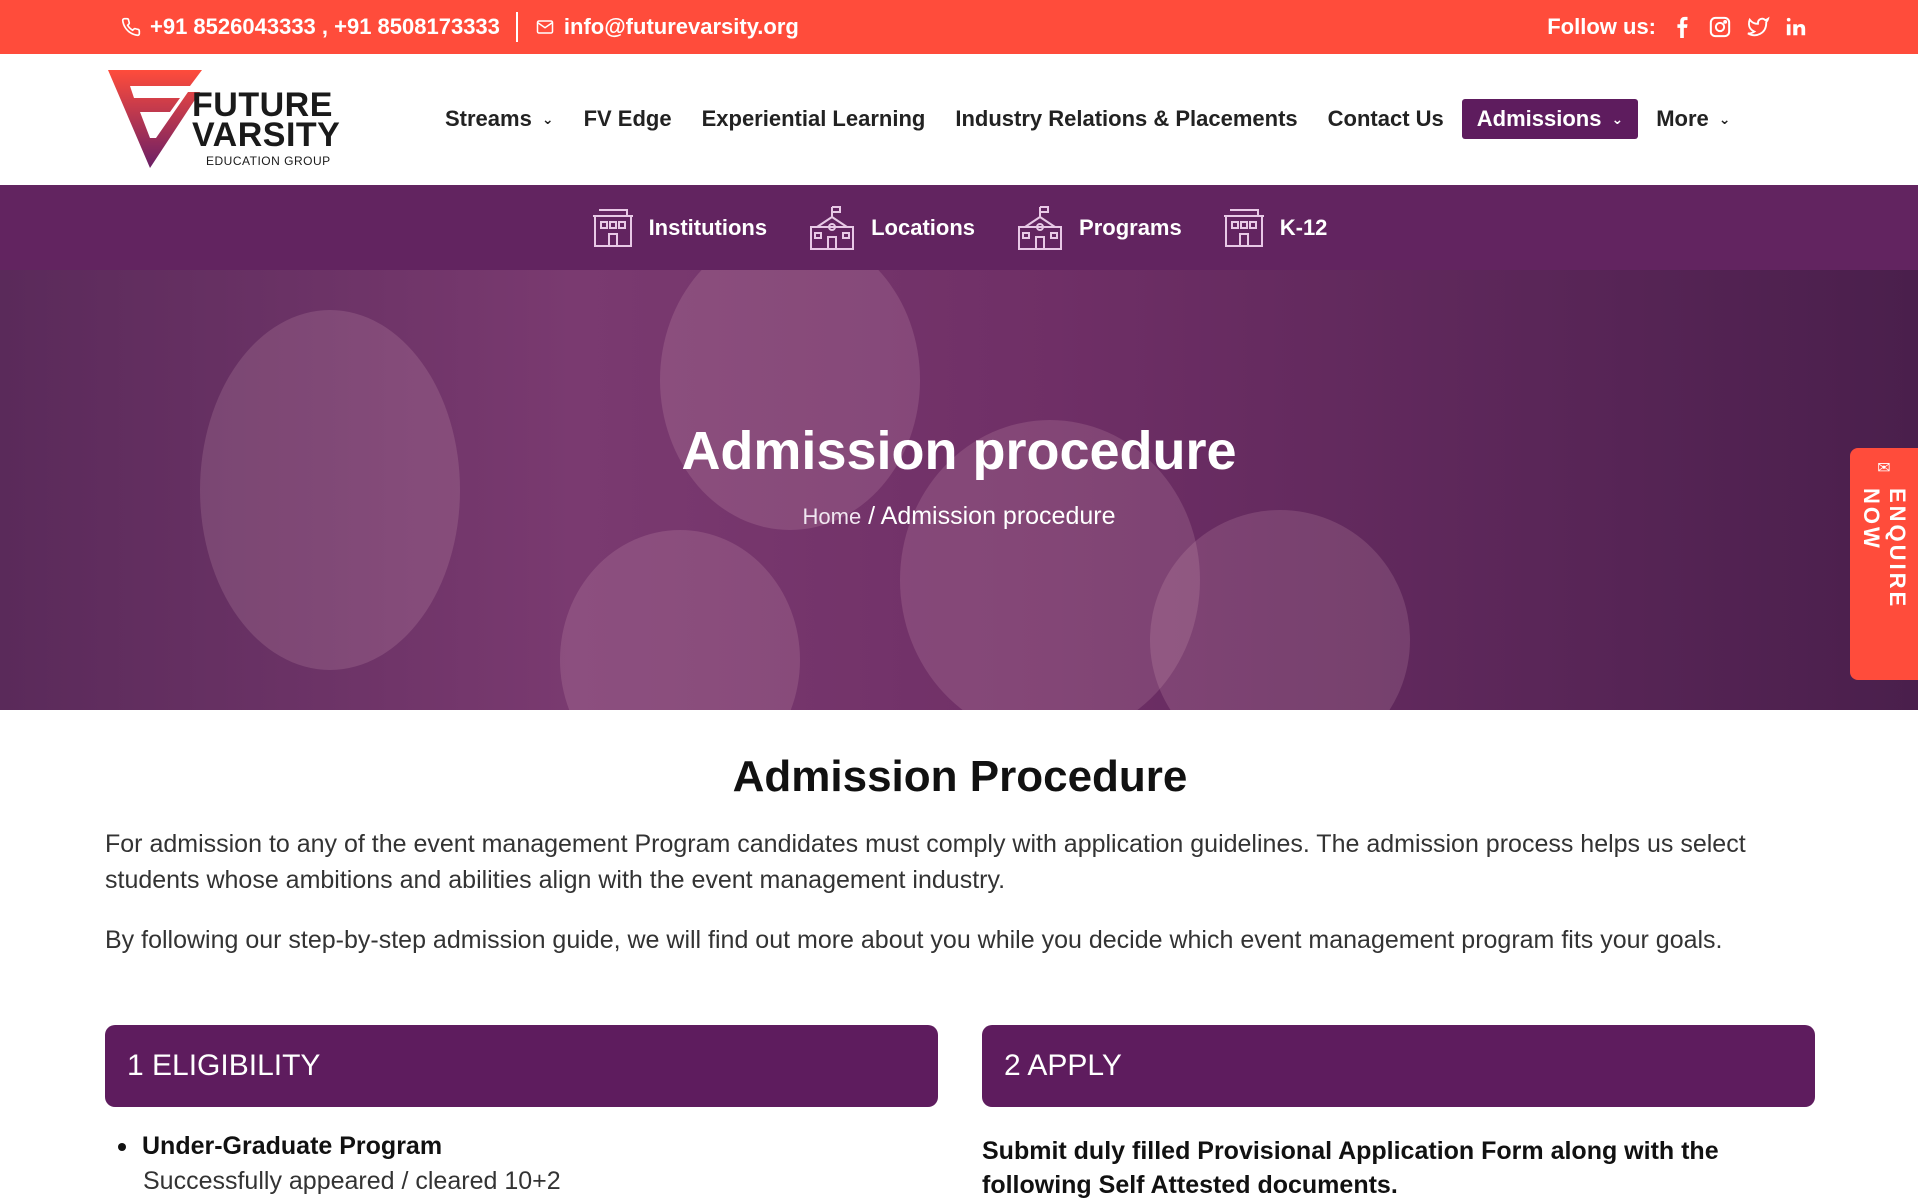  What do you see at coordinates (959, 451) in the screenshot?
I see `page-title: Admission procedure` at bounding box center [959, 451].